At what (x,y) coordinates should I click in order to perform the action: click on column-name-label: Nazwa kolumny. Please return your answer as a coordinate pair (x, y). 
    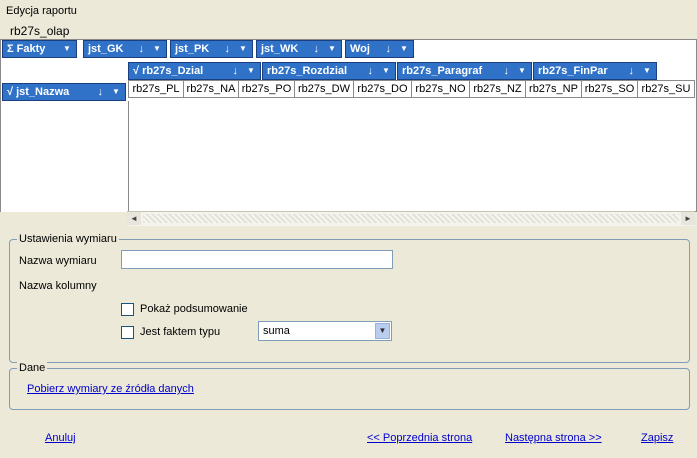
    Looking at the image, I should click on (58, 286).